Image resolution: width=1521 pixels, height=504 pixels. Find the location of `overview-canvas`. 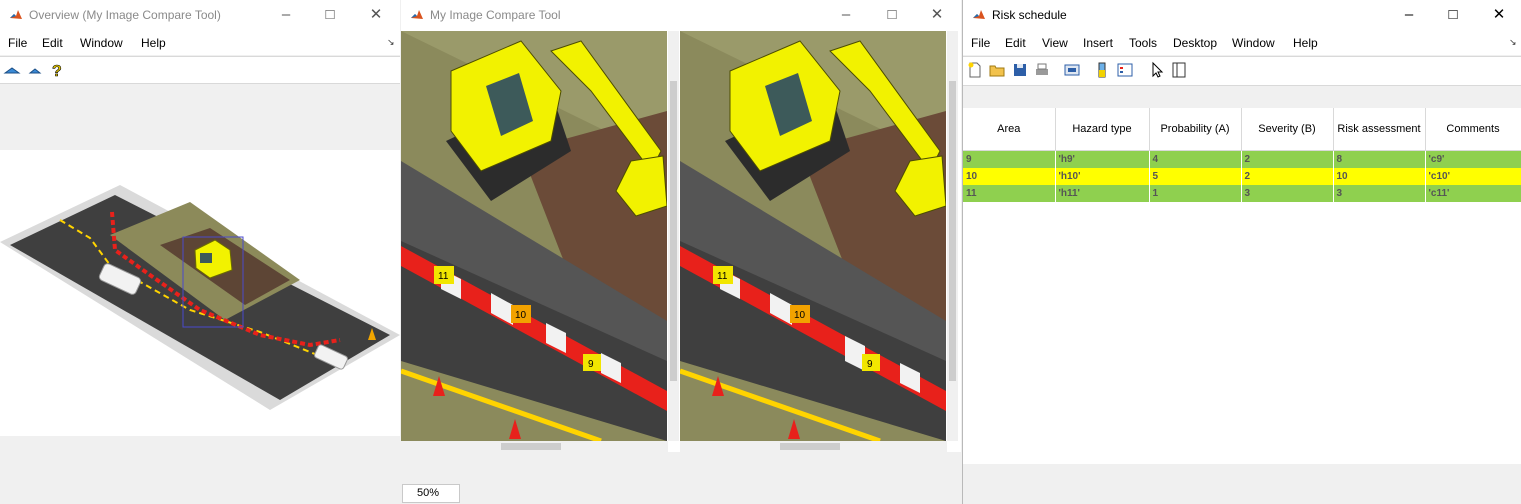

overview-canvas is located at coordinates (200, 293).